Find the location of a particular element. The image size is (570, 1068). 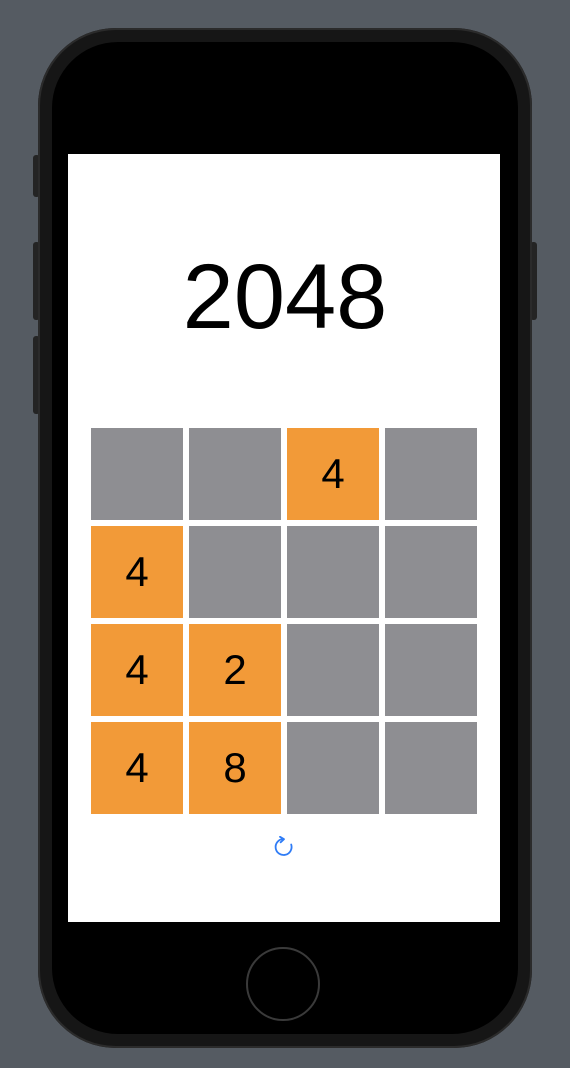

tile-r3-c2 is located at coordinates (333, 768).